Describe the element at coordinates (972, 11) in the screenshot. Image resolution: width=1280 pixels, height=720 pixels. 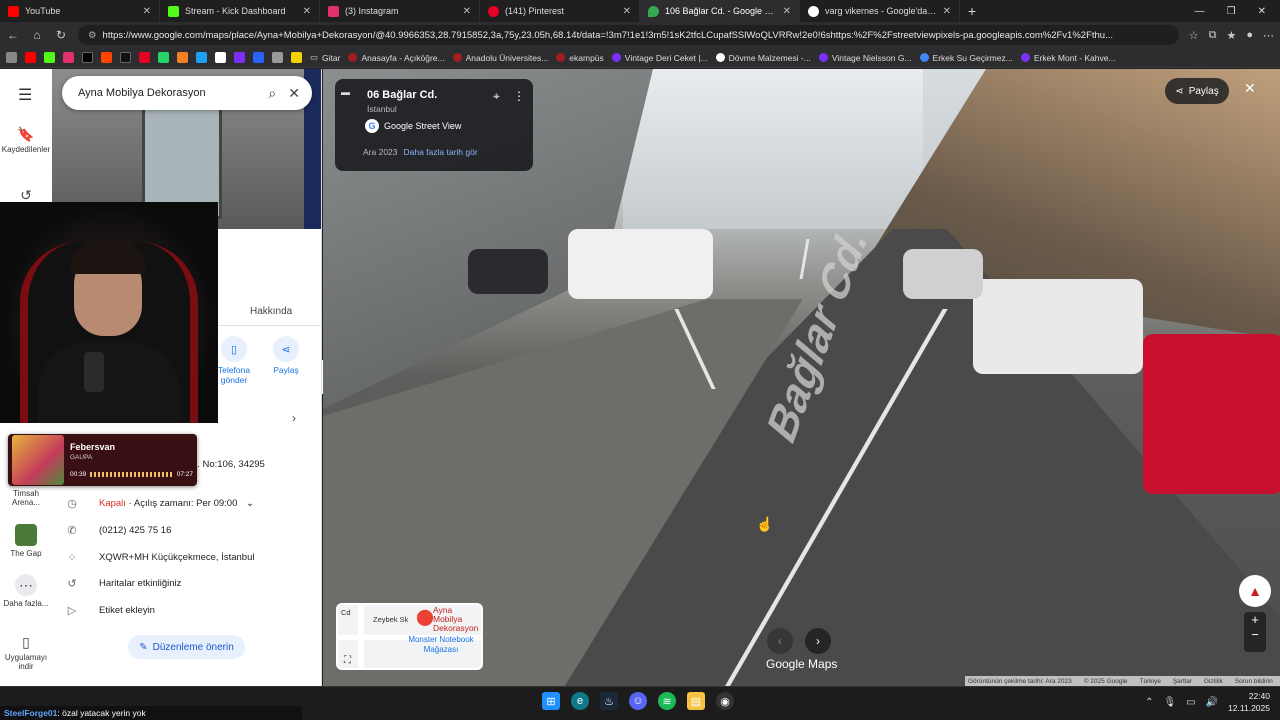
I see `new-tab-button: +` at that location.